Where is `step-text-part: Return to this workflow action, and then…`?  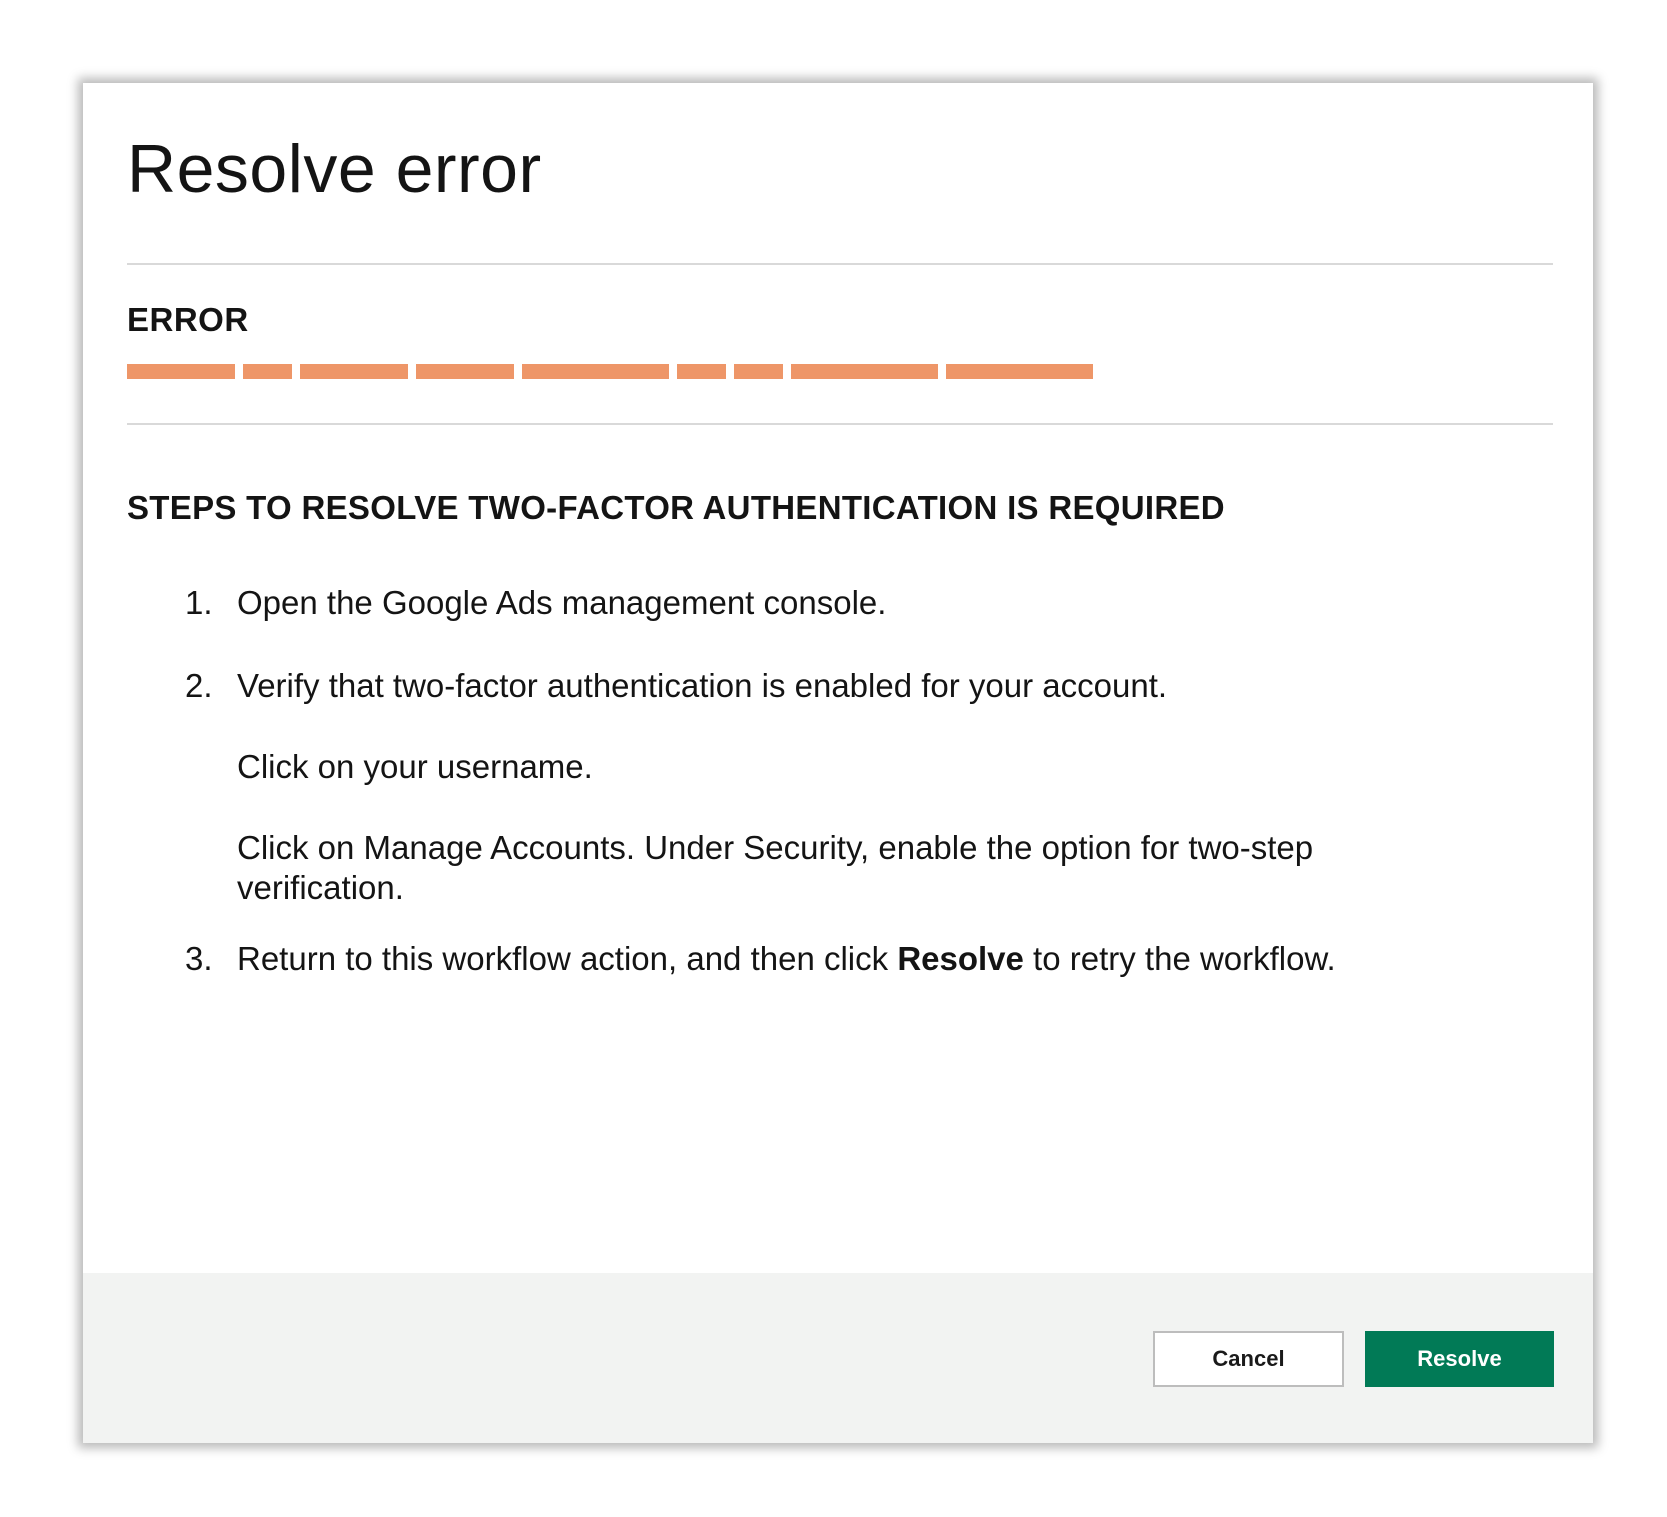 step-text-part: Return to this workflow action, and then… is located at coordinates (567, 958).